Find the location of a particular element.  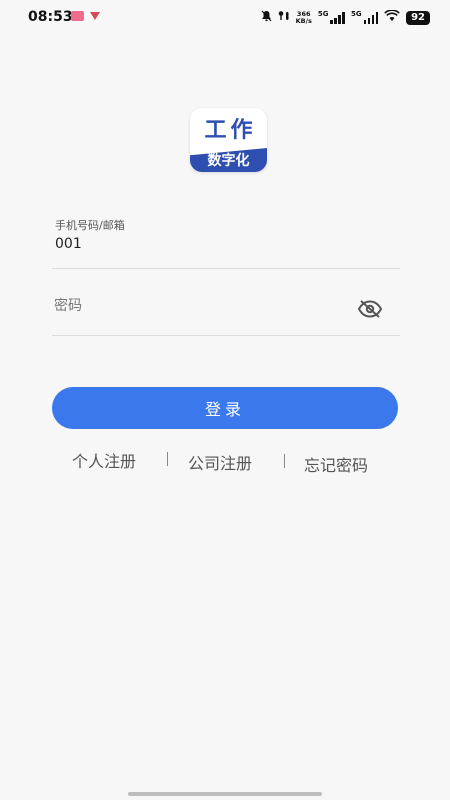

signal-bars-1-icon is located at coordinates (337, 18).